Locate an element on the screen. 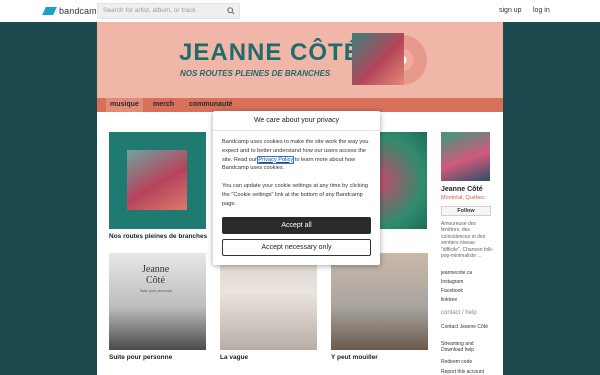  accept-necessary-button: Accept necessary only is located at coordinates (296, 247).